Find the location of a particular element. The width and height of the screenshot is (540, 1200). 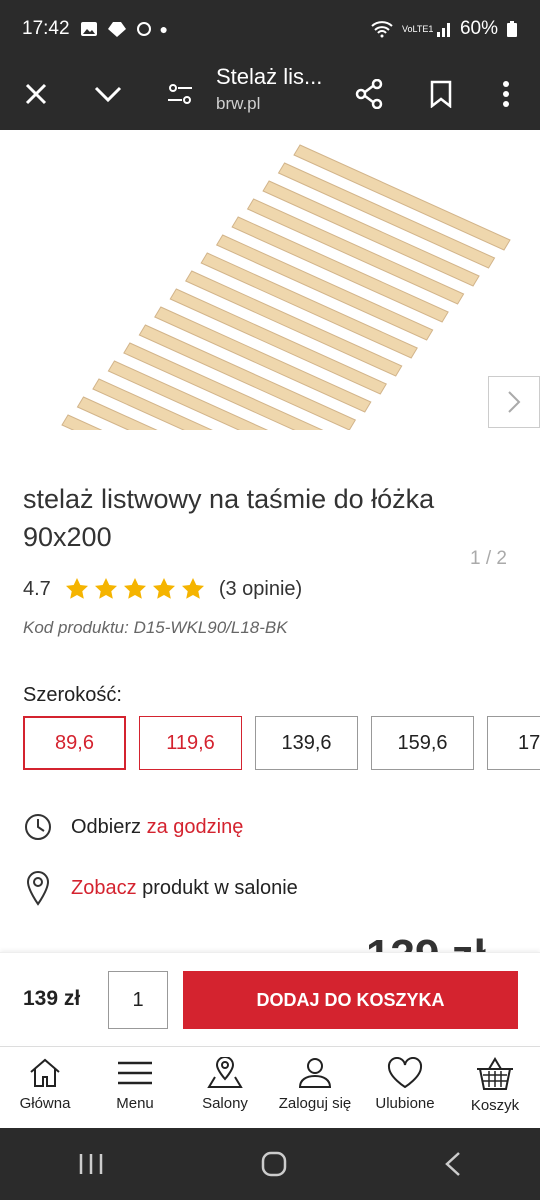

battery-label: 60% is located at coordinates (478, 28).